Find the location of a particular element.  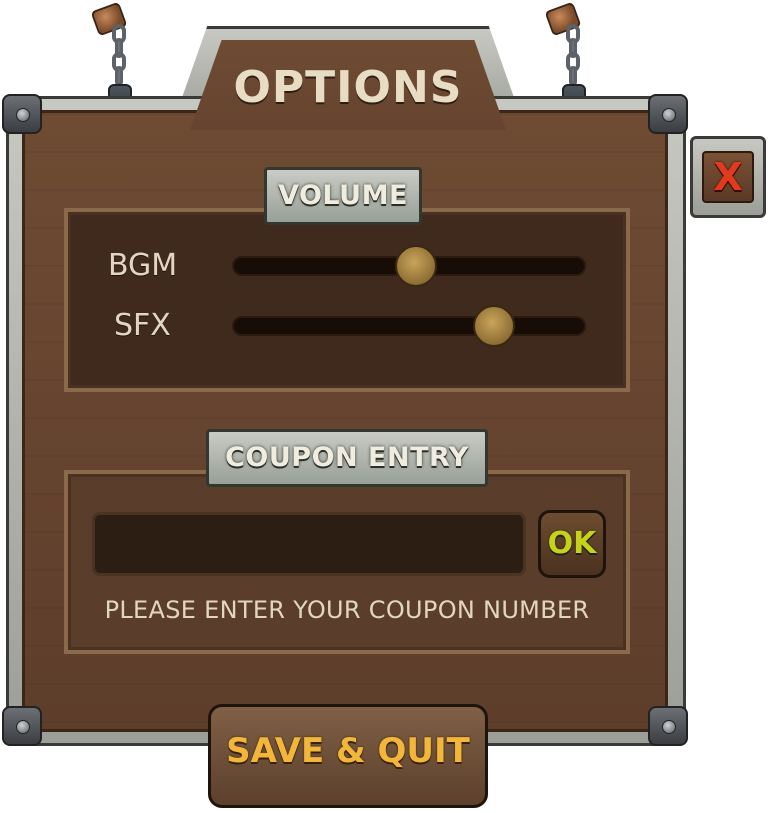

sfx-slider-track is located at coordinates (409, 326).